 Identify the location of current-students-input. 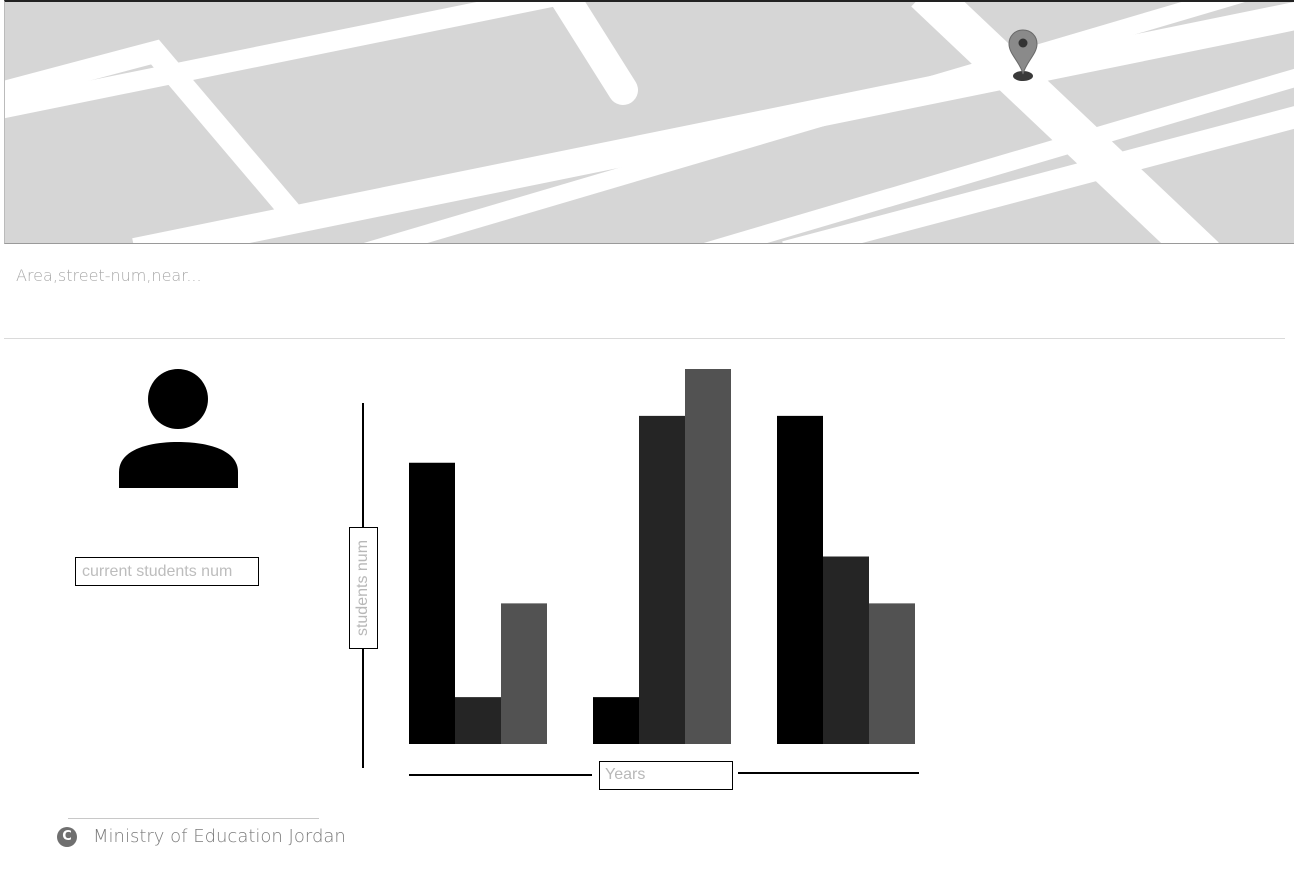
(167, 571).